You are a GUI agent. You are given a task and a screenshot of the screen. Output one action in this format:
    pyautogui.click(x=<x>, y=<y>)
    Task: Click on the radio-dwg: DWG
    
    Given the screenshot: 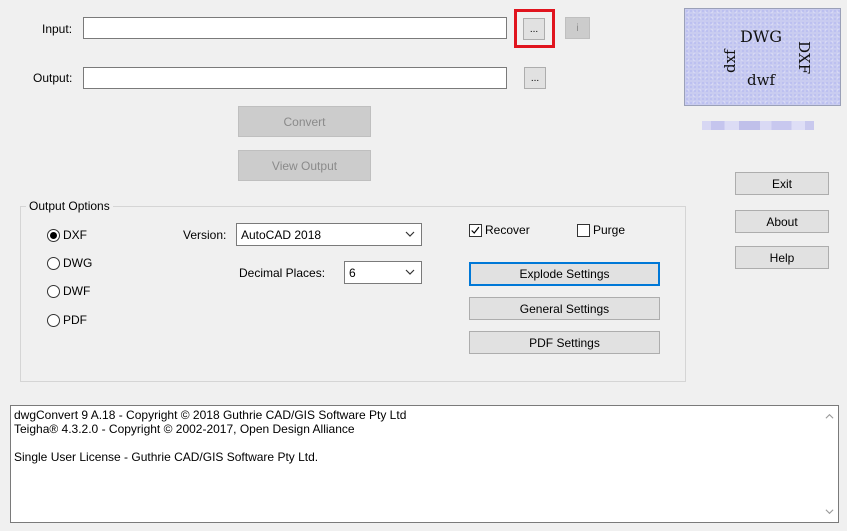 What is the action you would take?
    pyautogui.click(x=69, y=263)
    